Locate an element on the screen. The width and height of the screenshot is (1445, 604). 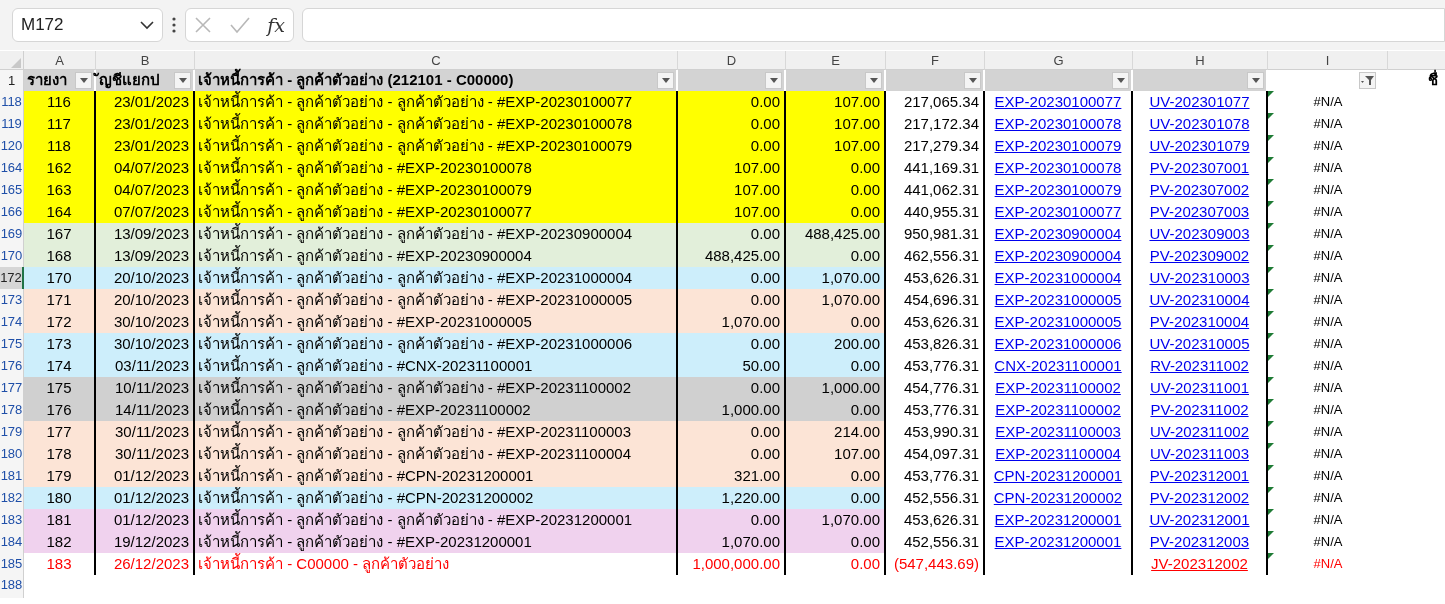
row-number: 185 is located at coordinates (12, 564).